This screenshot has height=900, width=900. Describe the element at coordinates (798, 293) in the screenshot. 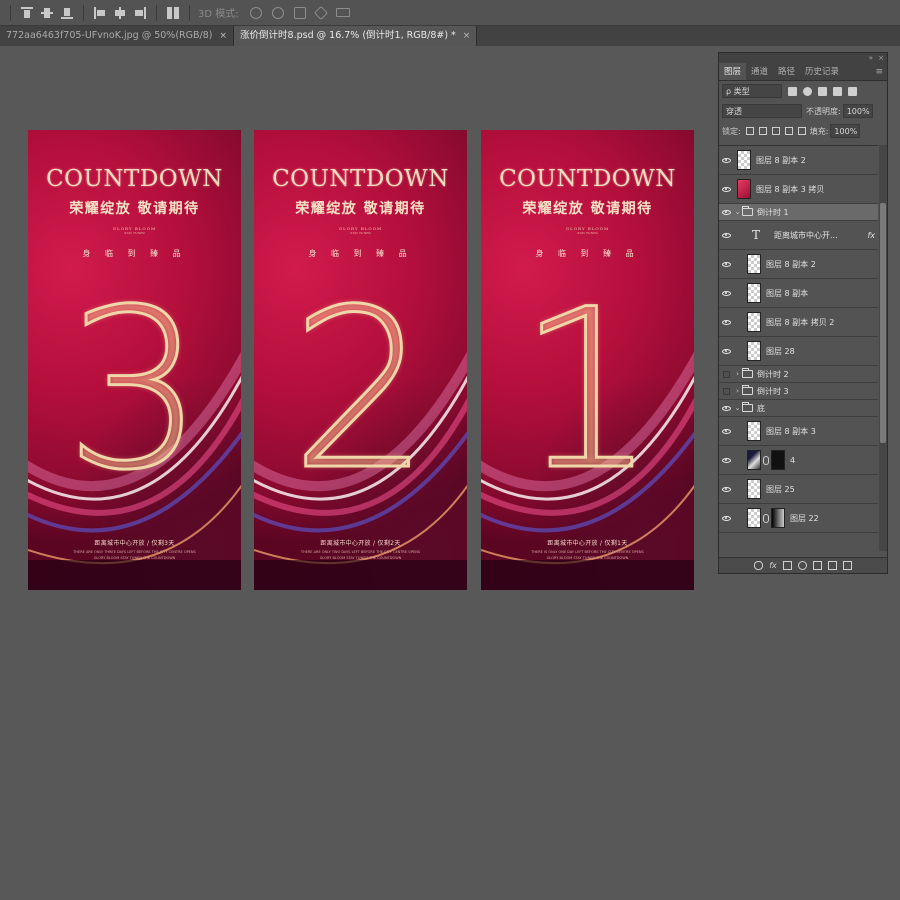

I see `layer-row: 图层 8 副本` at that location.